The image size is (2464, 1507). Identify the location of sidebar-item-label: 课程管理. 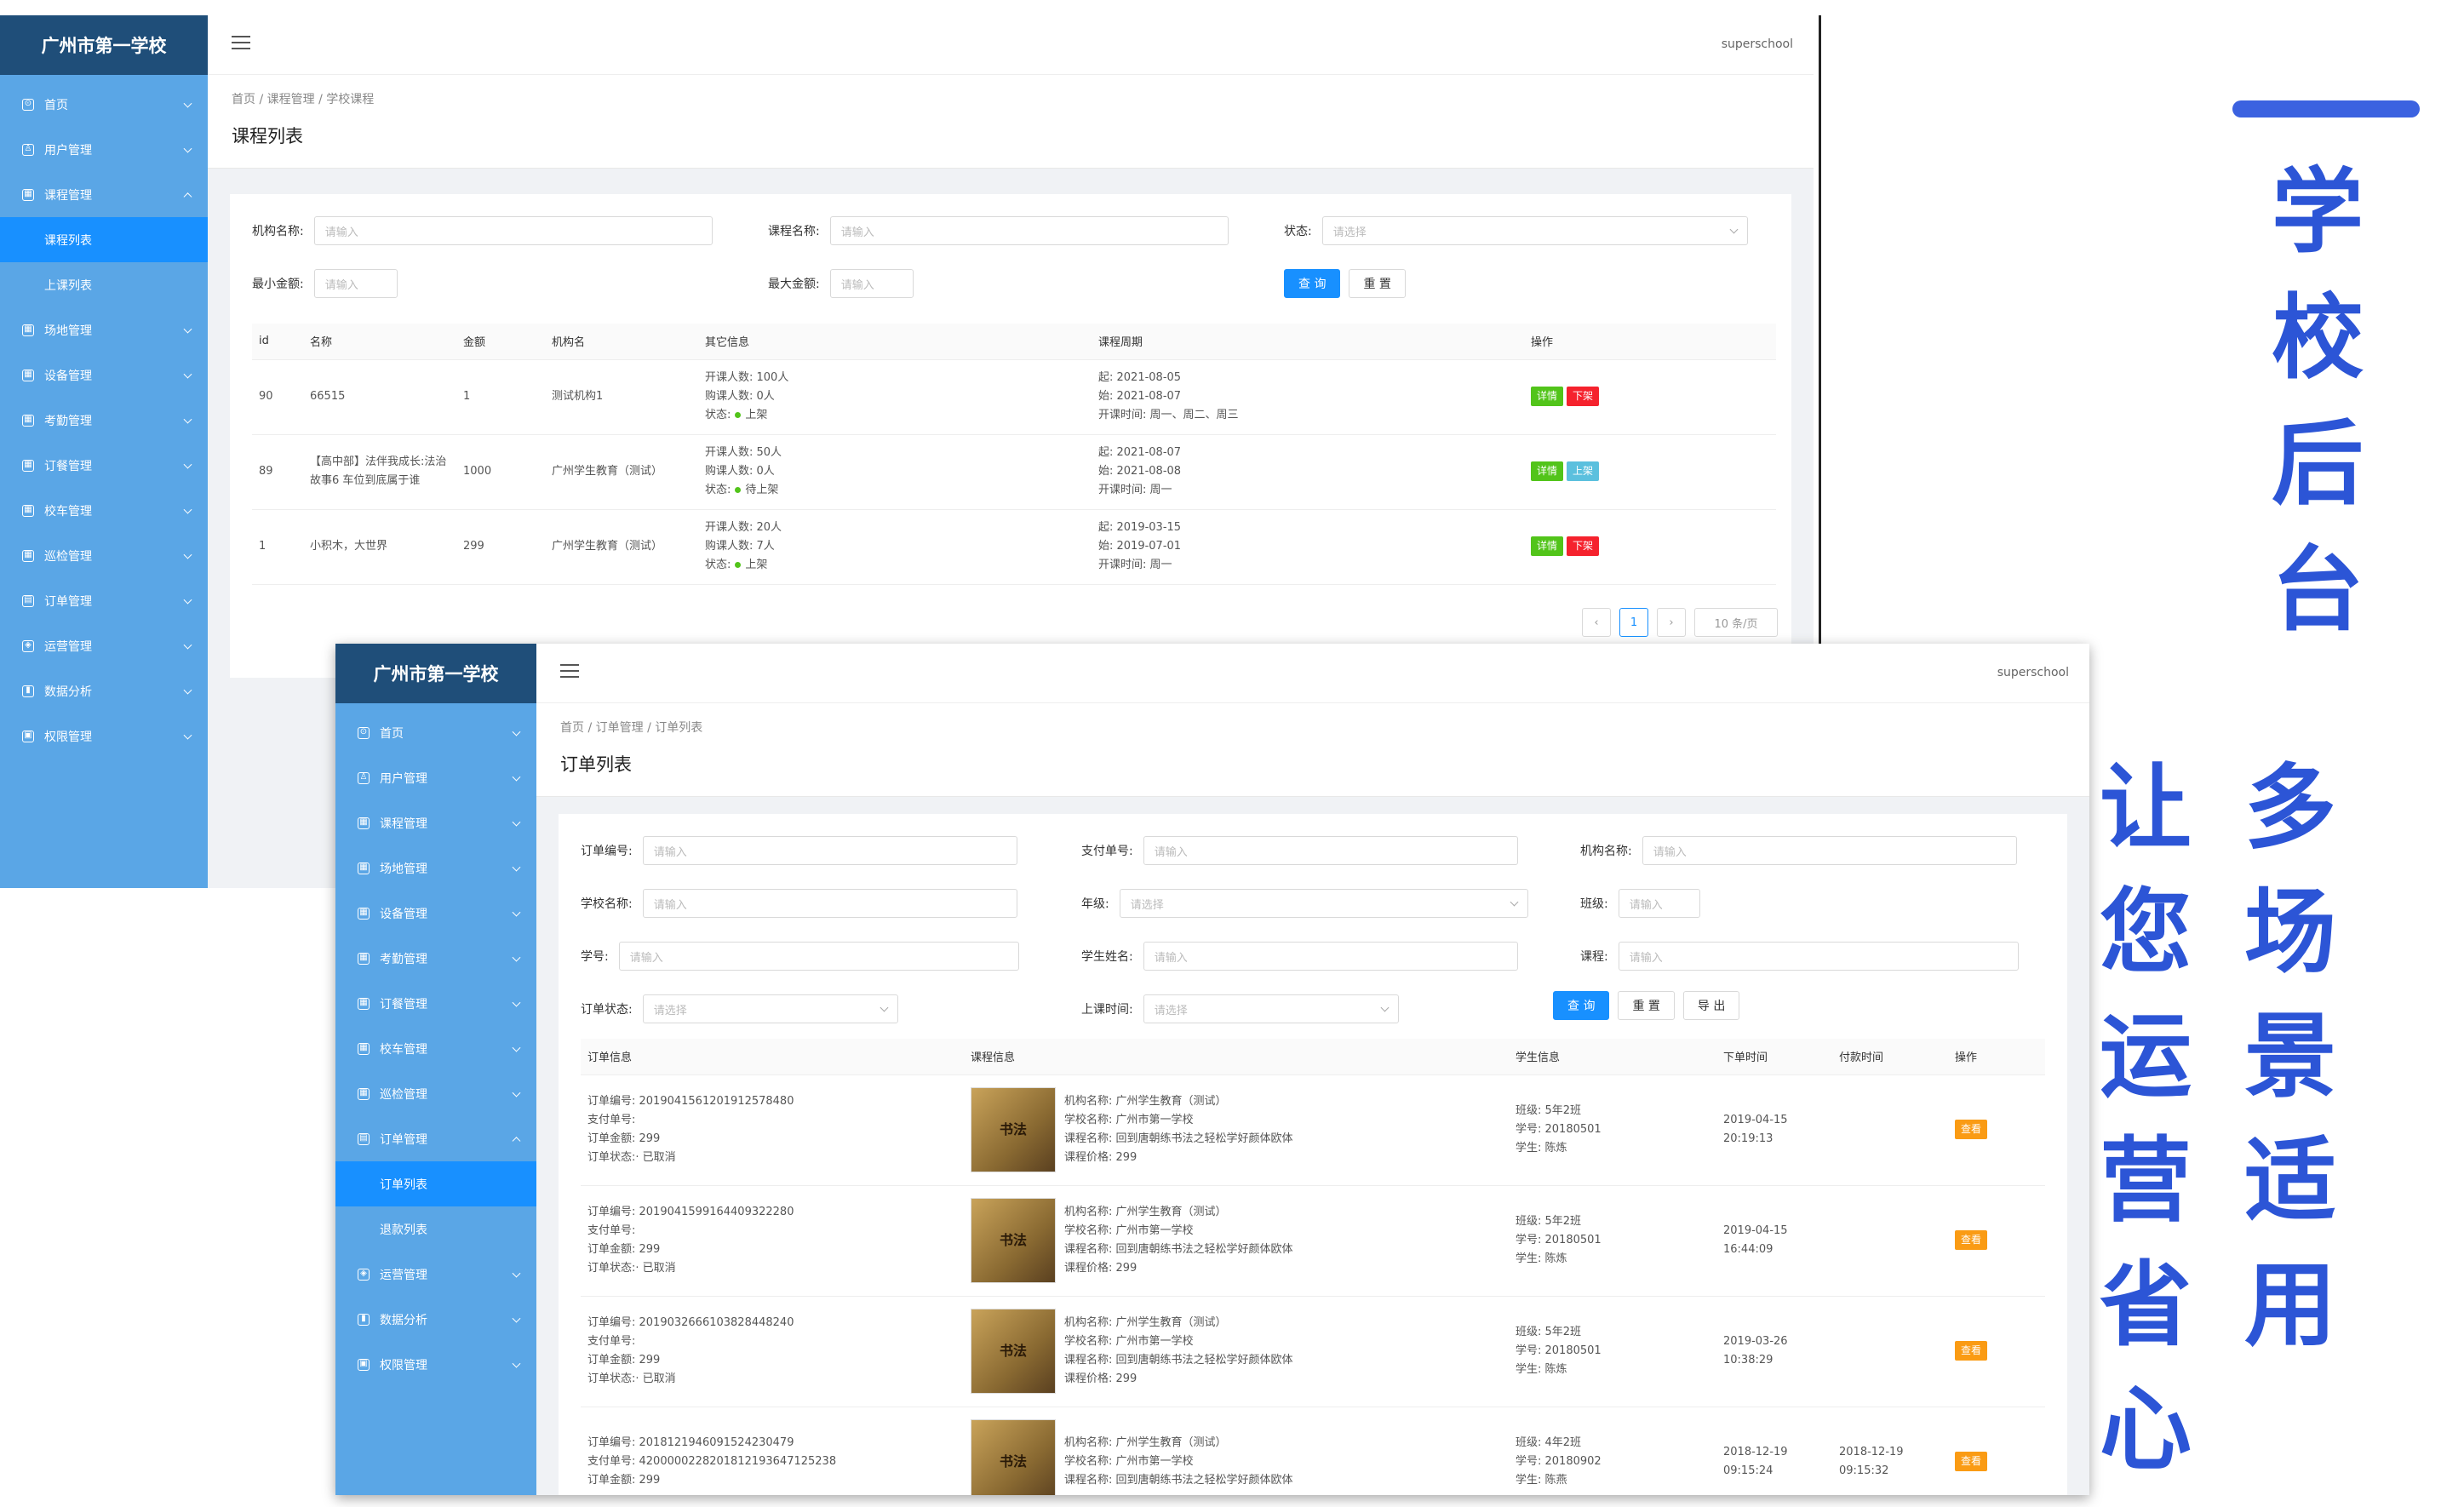
(403, 824).